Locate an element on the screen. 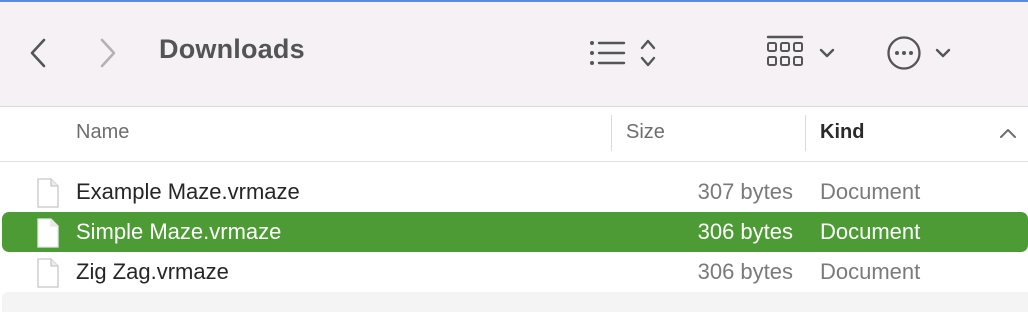 Image resolution: width=1028 pixels, height=312 pixels. empty-row-stripe is located at coordinates (515, 302).